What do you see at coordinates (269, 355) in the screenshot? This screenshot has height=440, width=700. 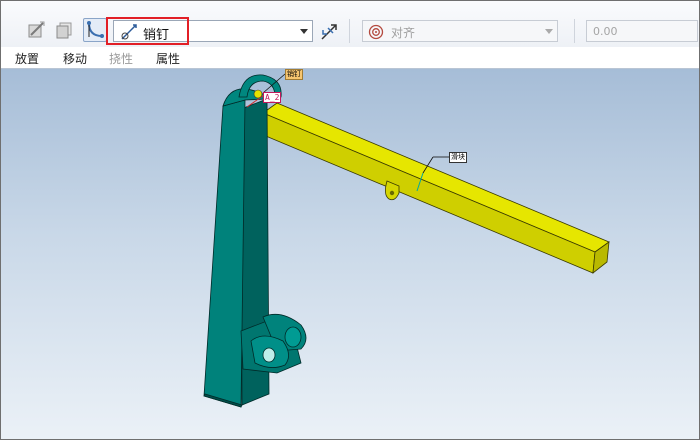 I see `clevis-hole` at bounding box center [269, 355].